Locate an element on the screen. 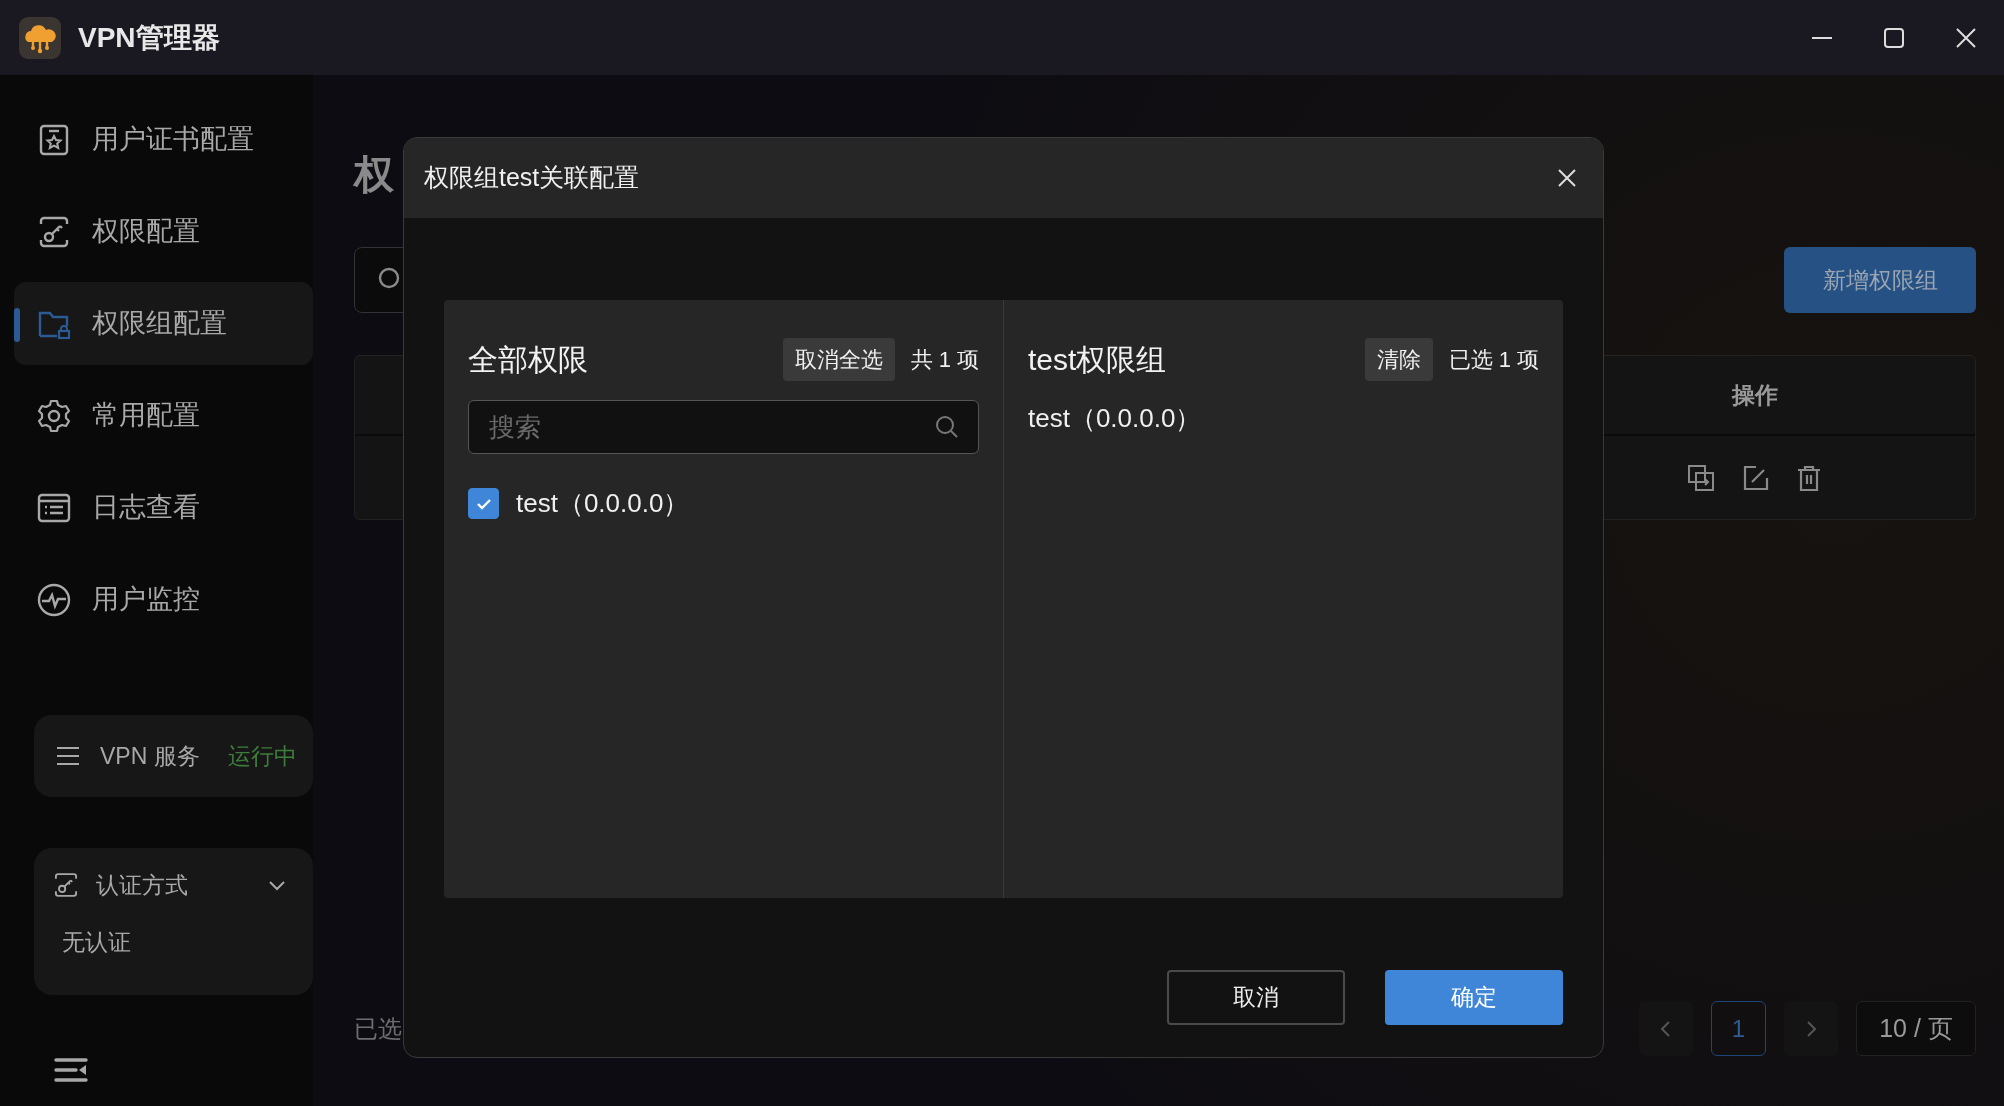  sidebar-item: 日志查看 is located at coordinates (163, 507).